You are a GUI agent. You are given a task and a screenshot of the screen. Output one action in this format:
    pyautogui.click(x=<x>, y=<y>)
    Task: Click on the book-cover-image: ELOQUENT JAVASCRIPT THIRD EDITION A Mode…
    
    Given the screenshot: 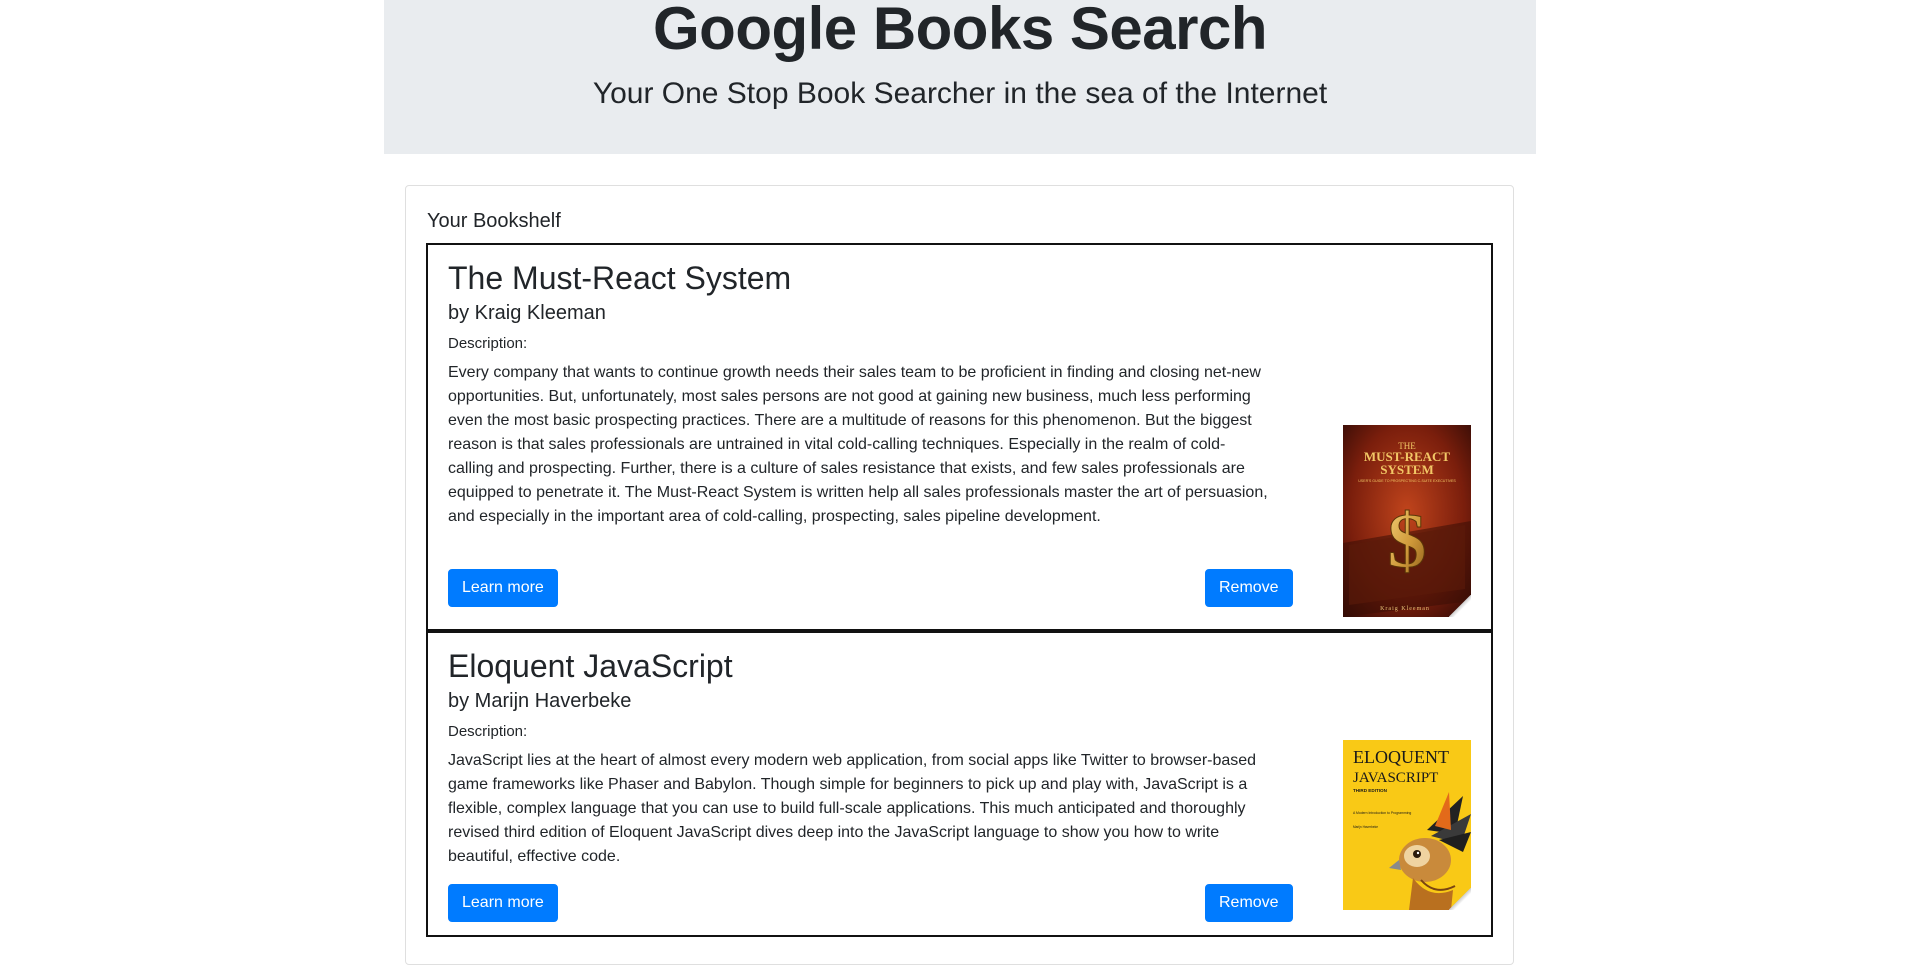 What is the action you would take?
    pyautogui.click(x=1407, y=825)
    